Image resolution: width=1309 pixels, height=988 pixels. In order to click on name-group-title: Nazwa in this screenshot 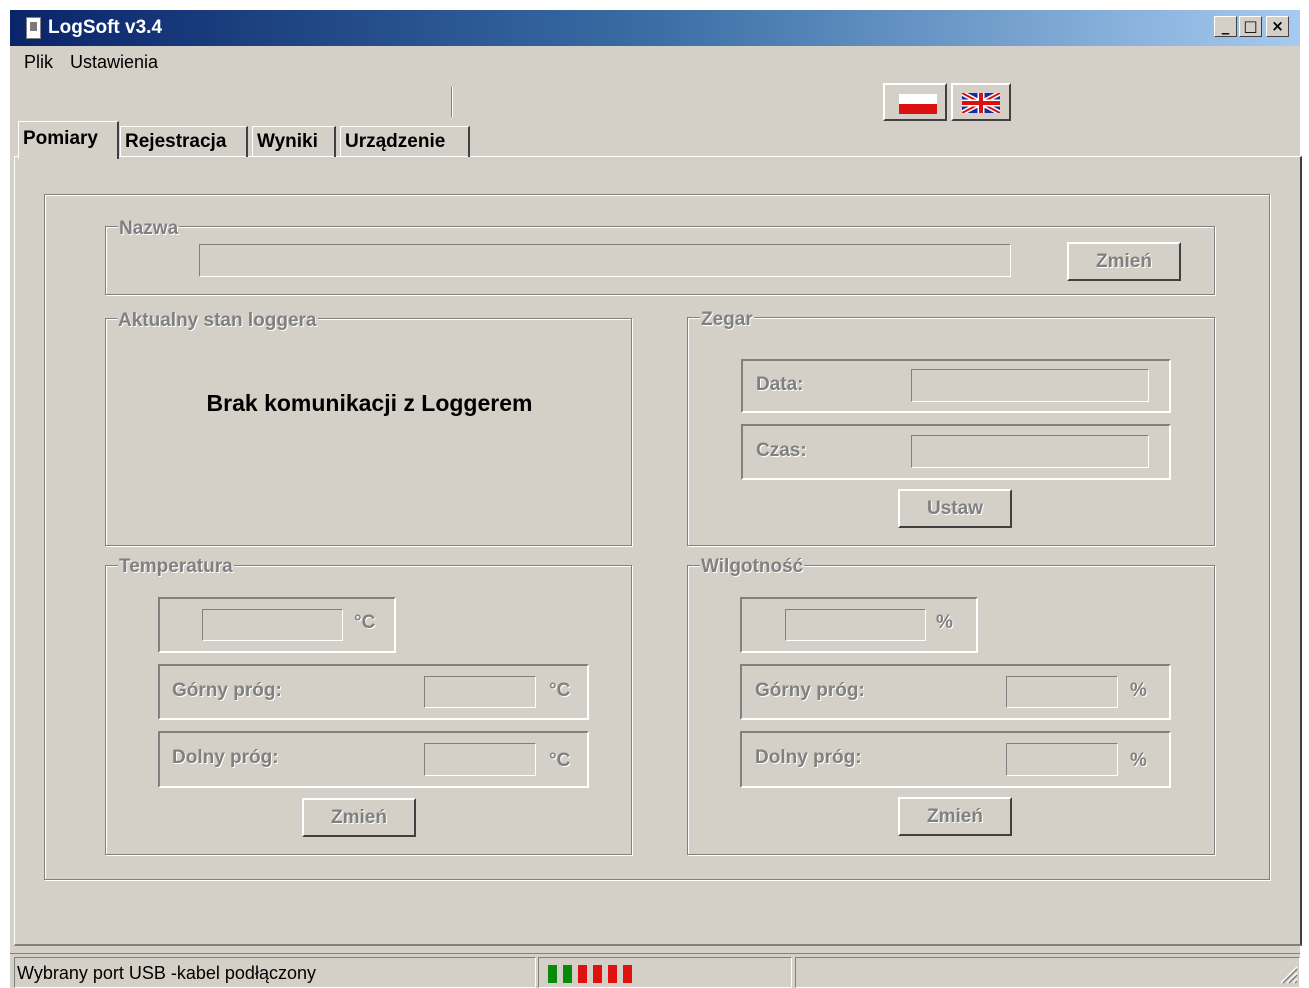, I will do `click(149, 228)`.